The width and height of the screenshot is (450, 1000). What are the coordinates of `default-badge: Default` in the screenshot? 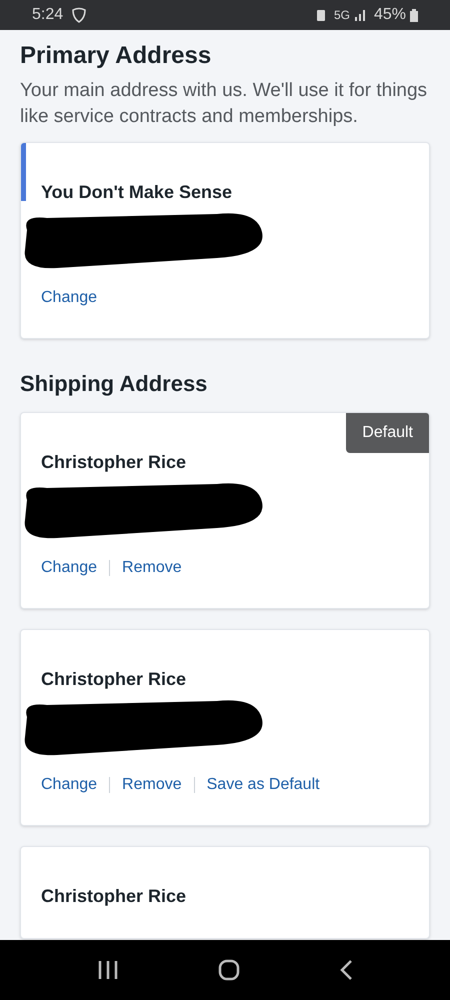 It's located at (387, 433).